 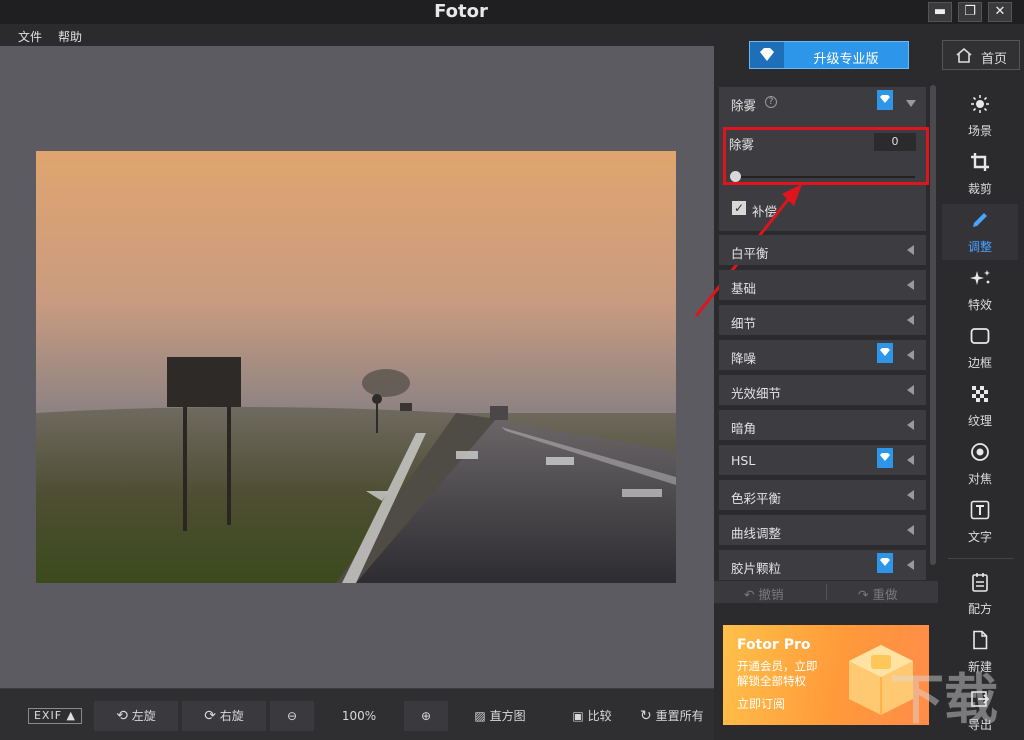 What do you see at coordinates (763, 593) in the screenshot?
I see `undo-button: ↶ 撤销` at bounding box center [763, 593].